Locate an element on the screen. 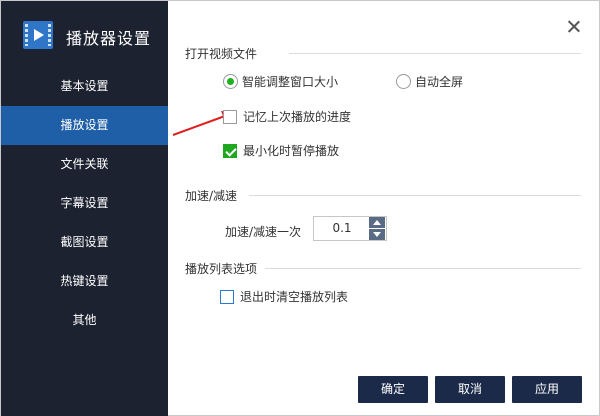 The width and height of the screenshot is (600, 416). checkbox-checked-icon is located at coordinates (230, 150).